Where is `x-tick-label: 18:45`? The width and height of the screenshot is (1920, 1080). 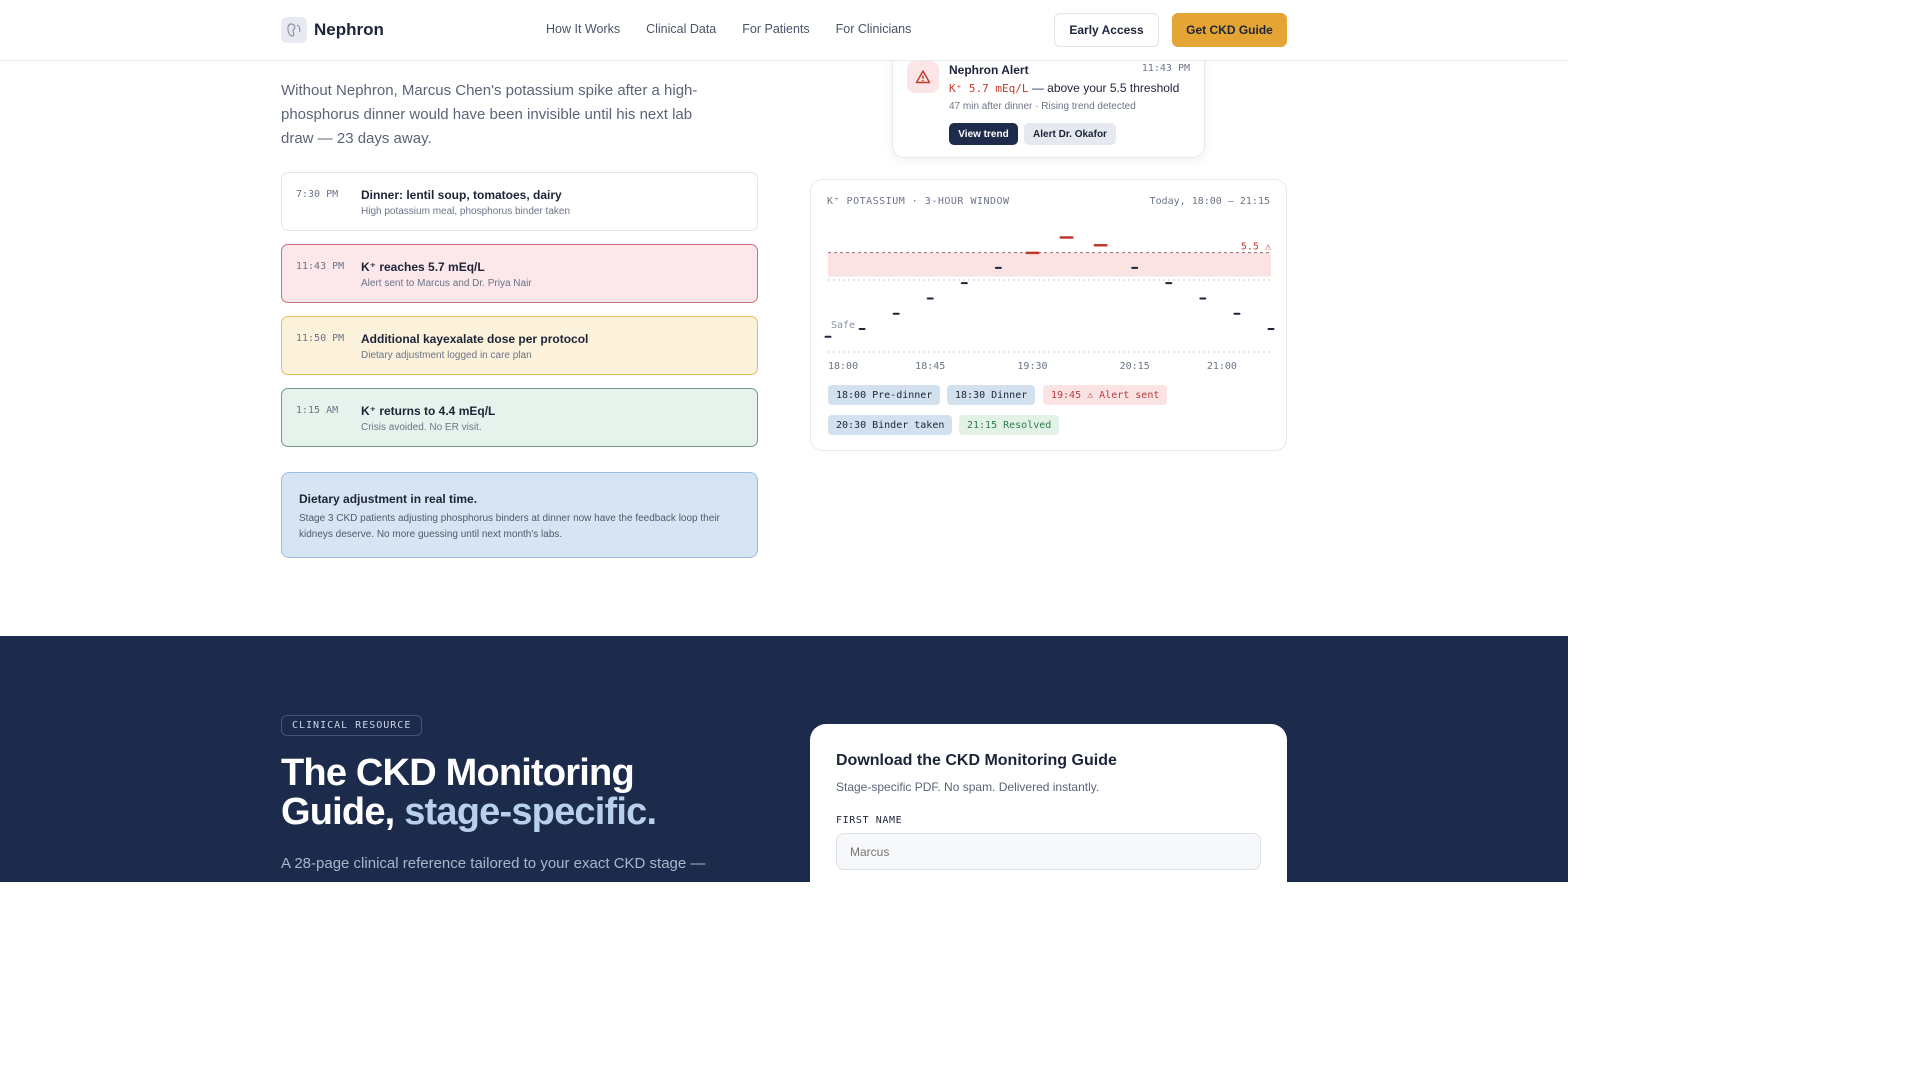
x-tick-label: 18:45 is located at coordinates (930, 366).